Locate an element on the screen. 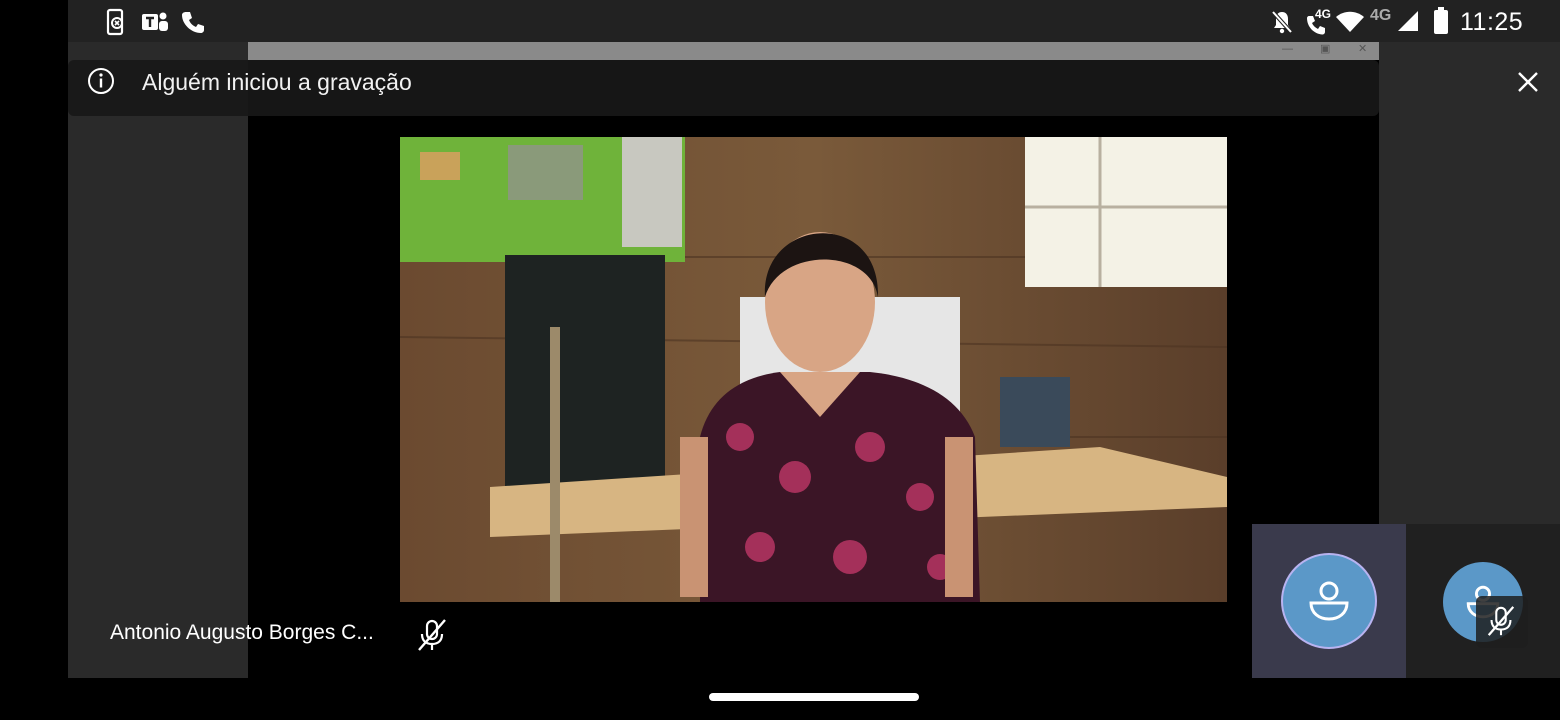 Image resolution: width=1560 pixels, height=720 pixels. recording-notice-text: Alguém iniciou a gravação is located at coordinates (277, 82).